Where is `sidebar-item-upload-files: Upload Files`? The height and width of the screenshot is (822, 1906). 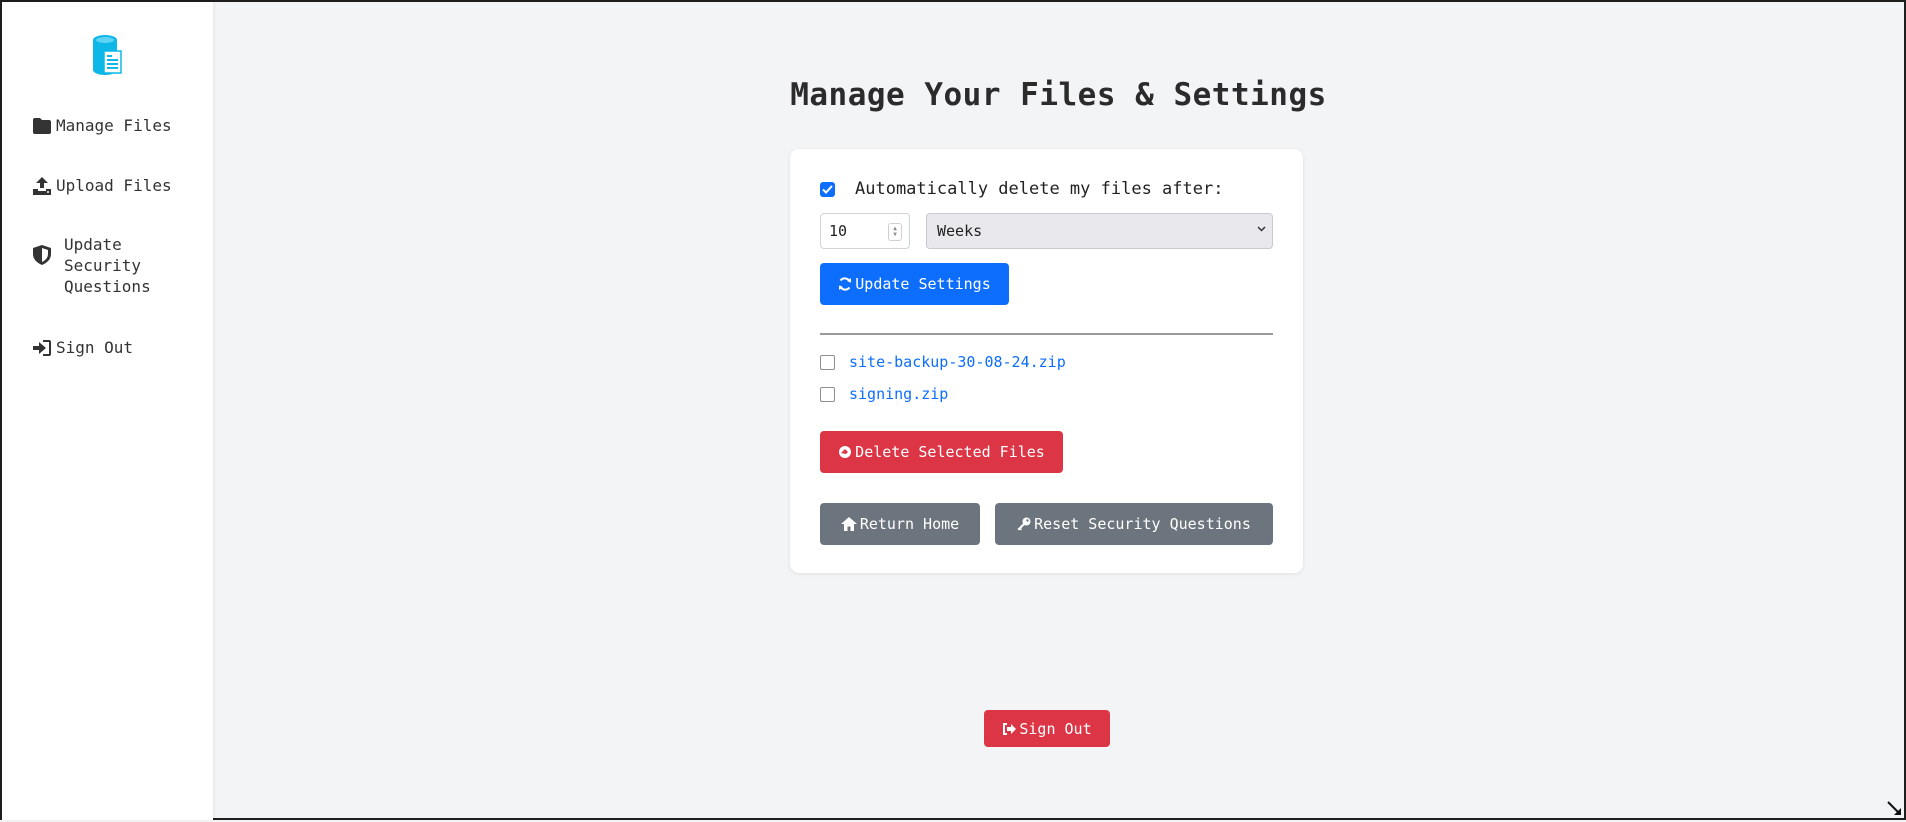 sidebar-item-upload-files: Upload Files is located at coordinates (102, 185).